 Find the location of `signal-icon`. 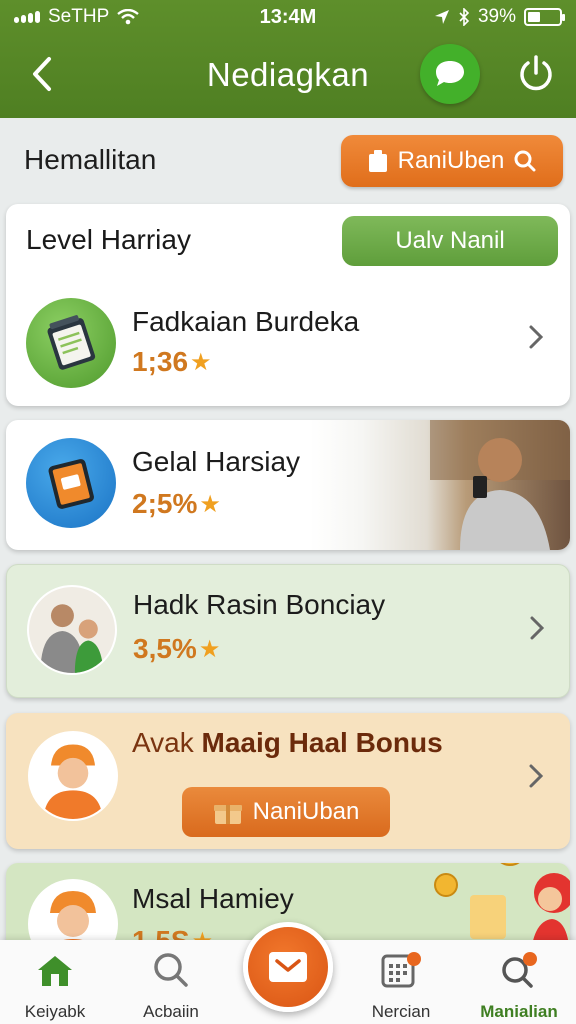

signal-icon is located at coordinates (27, 17).